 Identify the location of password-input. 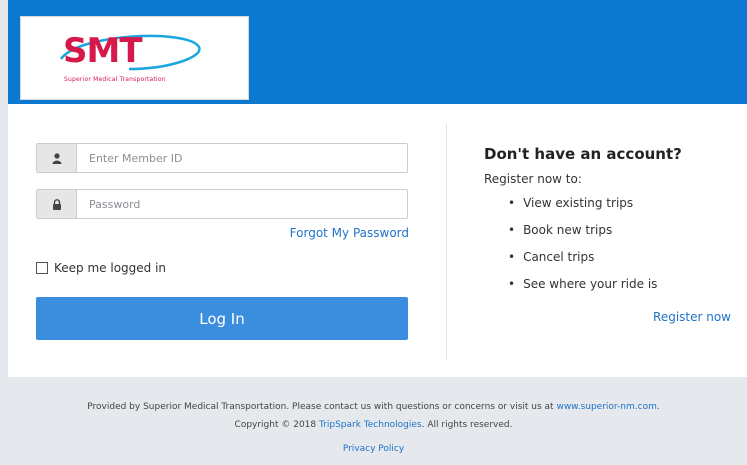
(242, 204).